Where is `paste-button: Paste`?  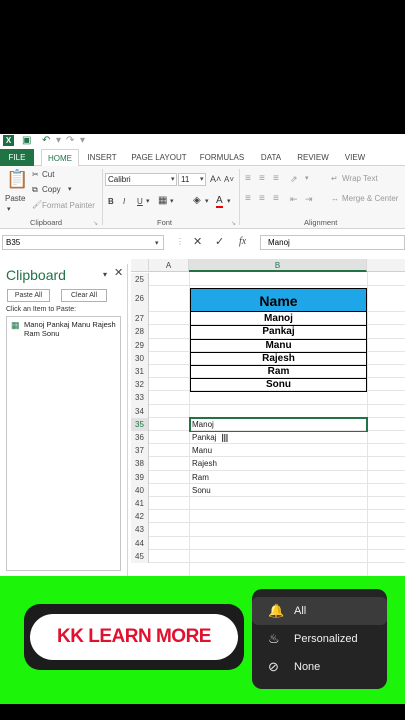
paste-button: Paste is located at coordinates (15, 199).